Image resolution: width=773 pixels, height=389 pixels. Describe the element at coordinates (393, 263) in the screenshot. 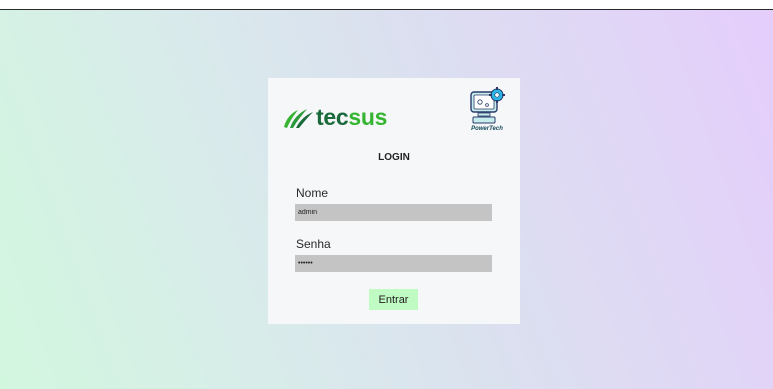

I see `password-input` at that location.